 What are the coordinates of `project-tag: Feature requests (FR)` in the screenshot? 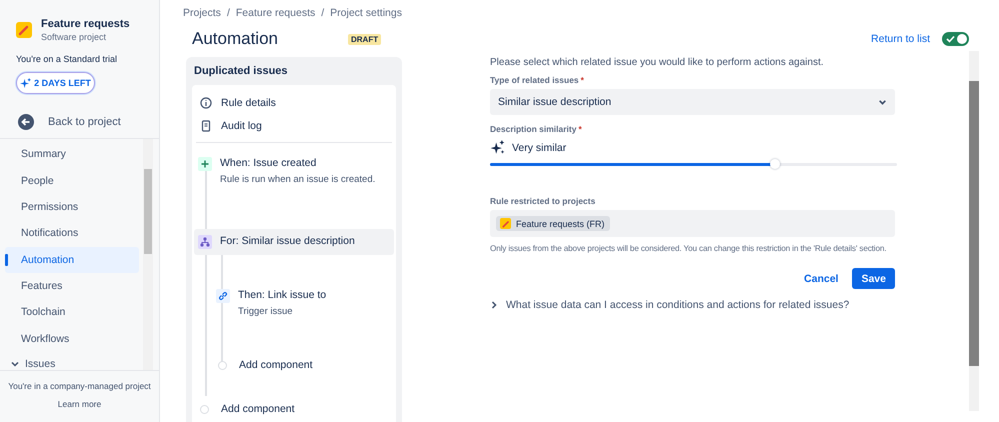 It's located at (553, 223).